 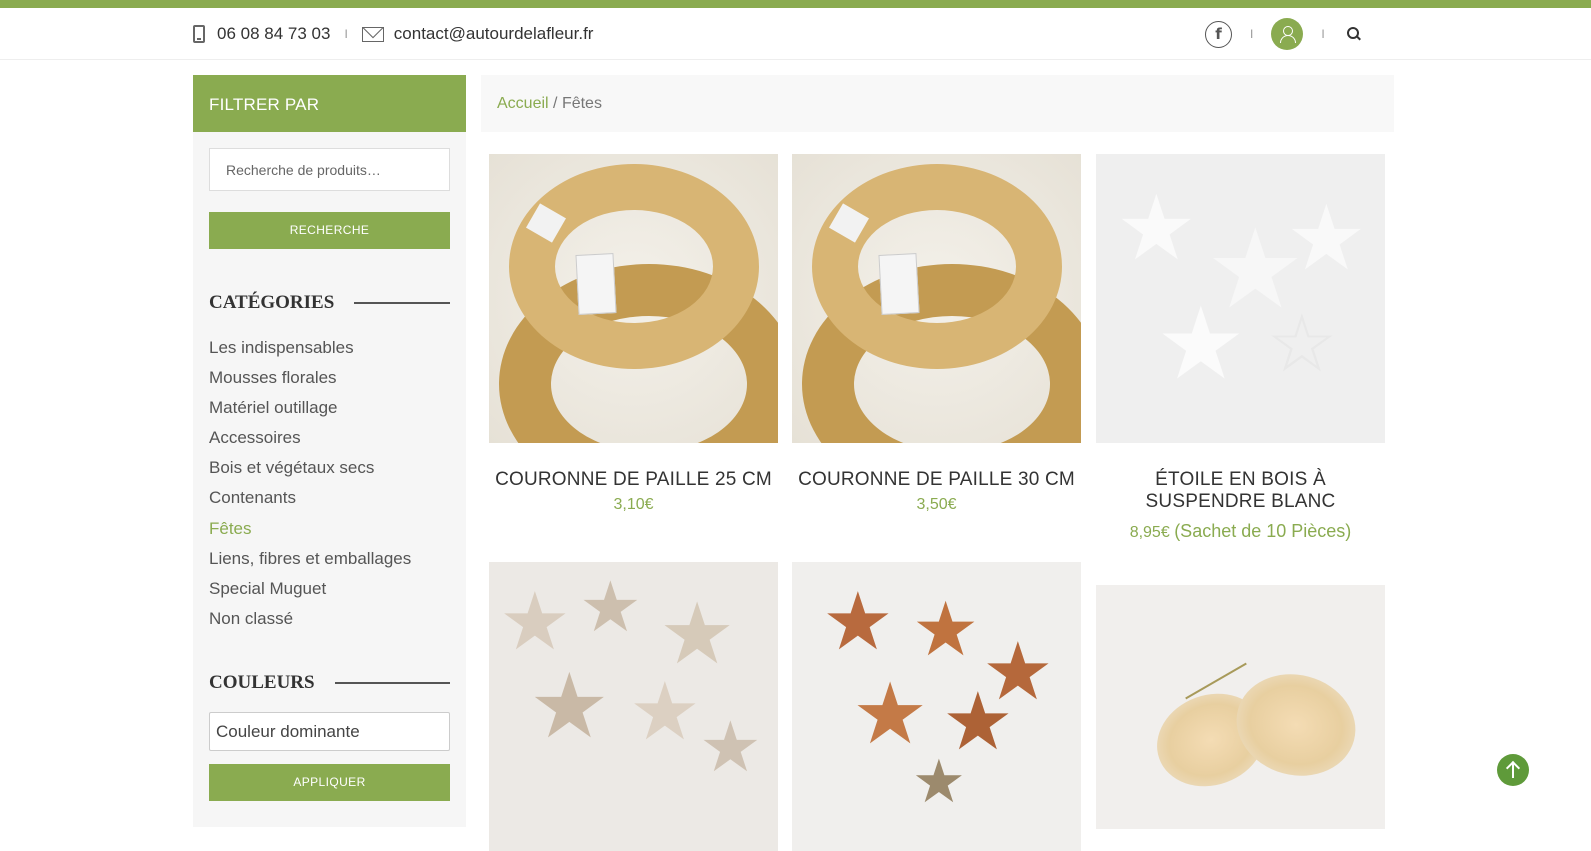 What do you see at coordinates (581, 103) in the screenshot?
I see `breadcrumb-current: Fêtes` at bounding box center [581, 103].